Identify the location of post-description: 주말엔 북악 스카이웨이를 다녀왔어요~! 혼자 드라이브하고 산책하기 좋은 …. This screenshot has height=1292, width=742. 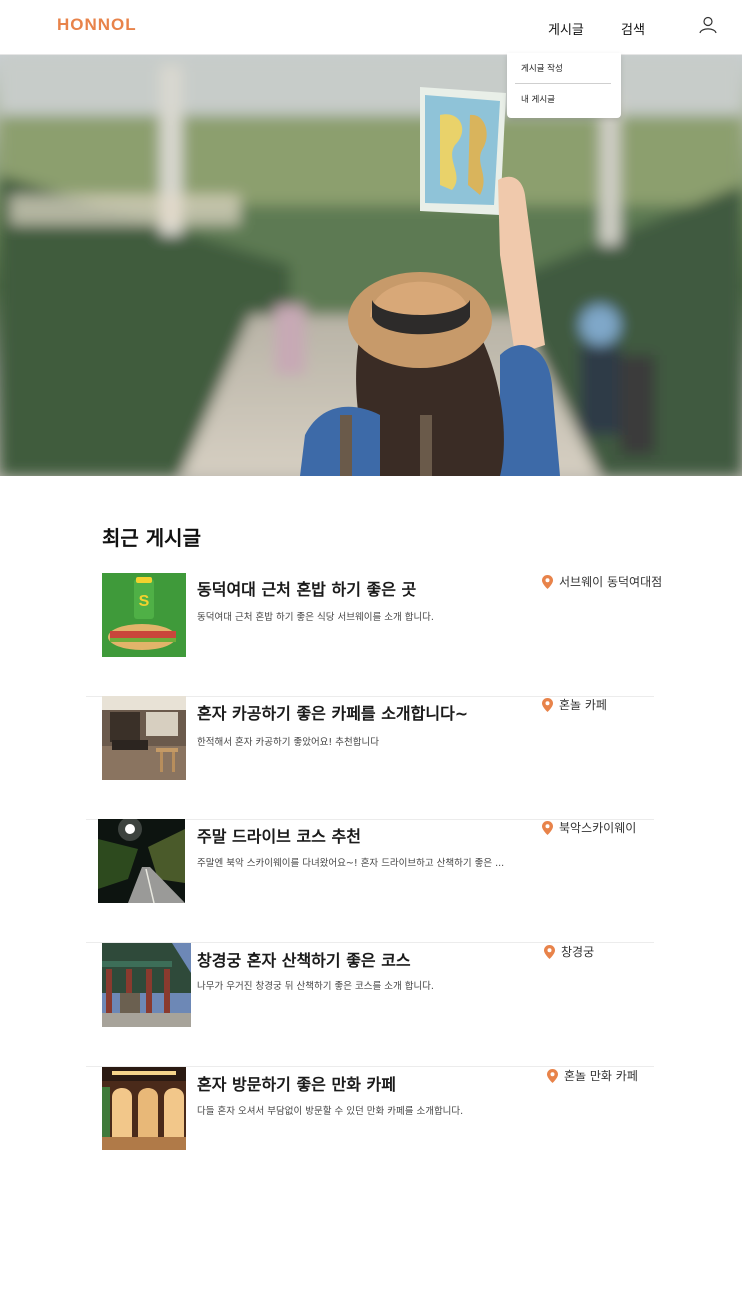
(351, 863).